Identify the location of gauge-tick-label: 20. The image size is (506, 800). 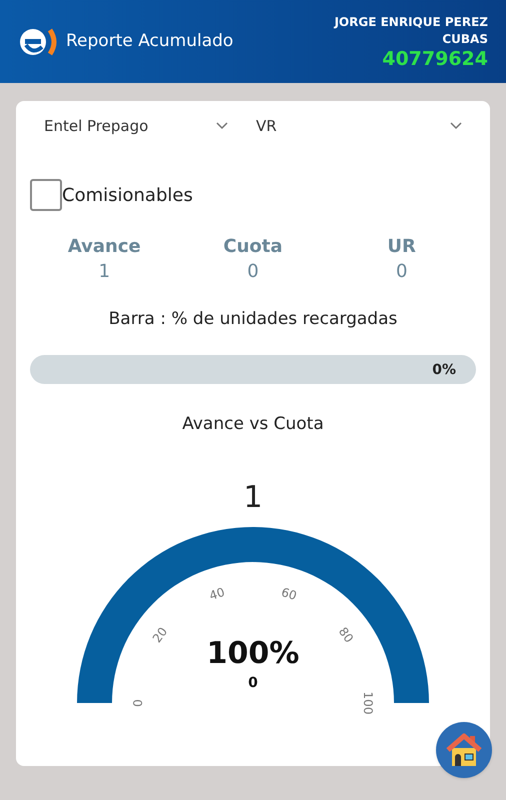
(160, 636).